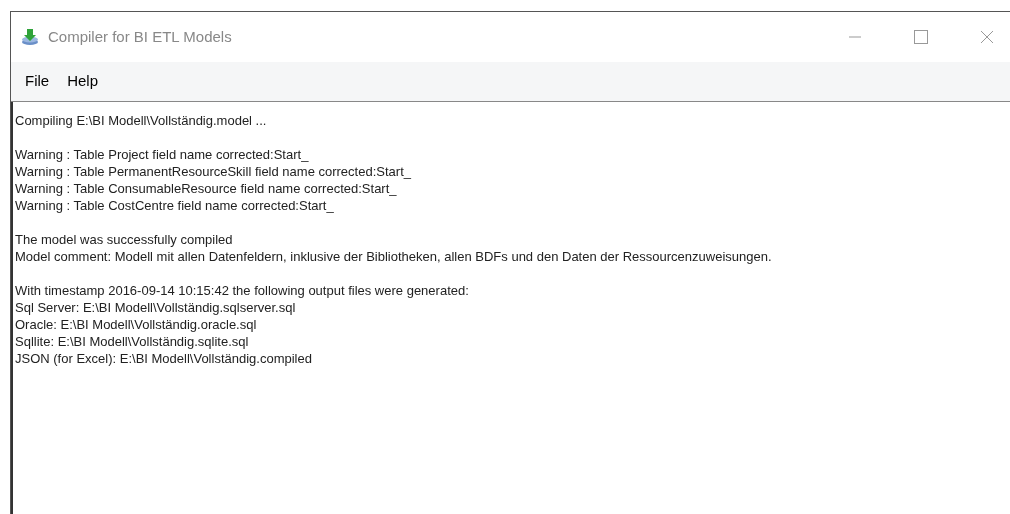 The height and width of the screenshot is (514, 1010). Describe the element at coordinates (242, 290) in the screenshot. I see `output-line: With timestamp 2016-09-14 10:15:42 the following output files were generated:` at that location.